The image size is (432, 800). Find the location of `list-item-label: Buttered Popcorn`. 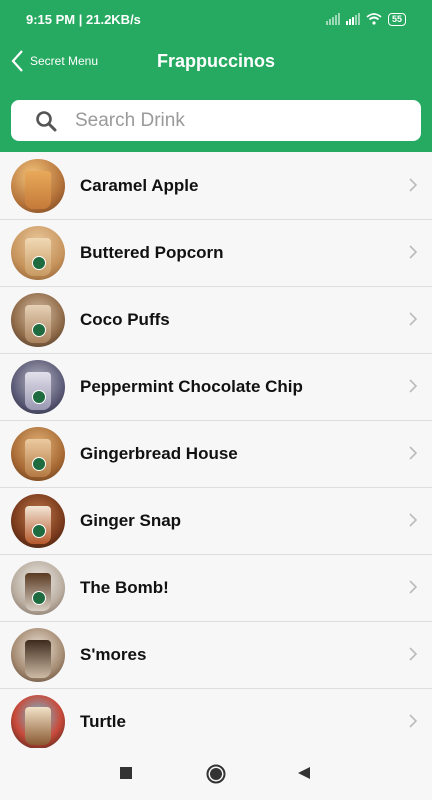

list-item-label: Buttered Popcorn is located at coordinates (152, 252).